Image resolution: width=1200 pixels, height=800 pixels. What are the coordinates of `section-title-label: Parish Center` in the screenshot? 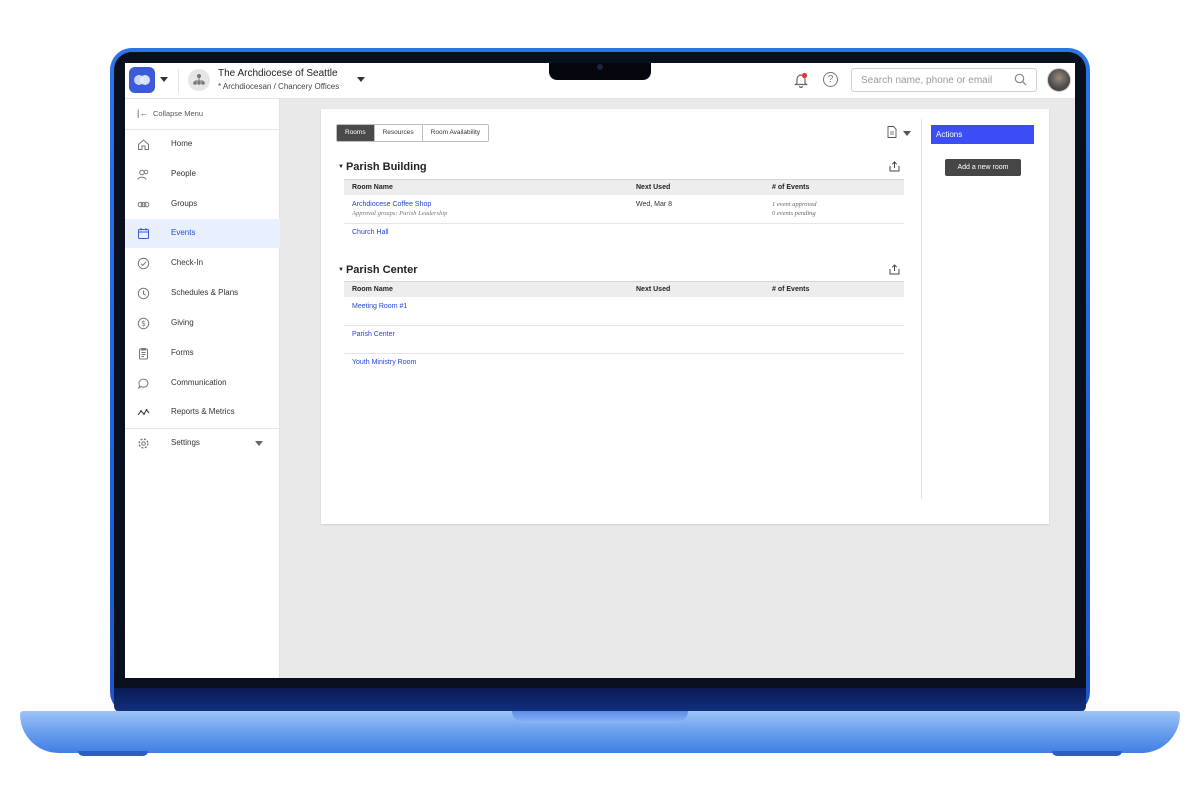 It's located at (381, 270).